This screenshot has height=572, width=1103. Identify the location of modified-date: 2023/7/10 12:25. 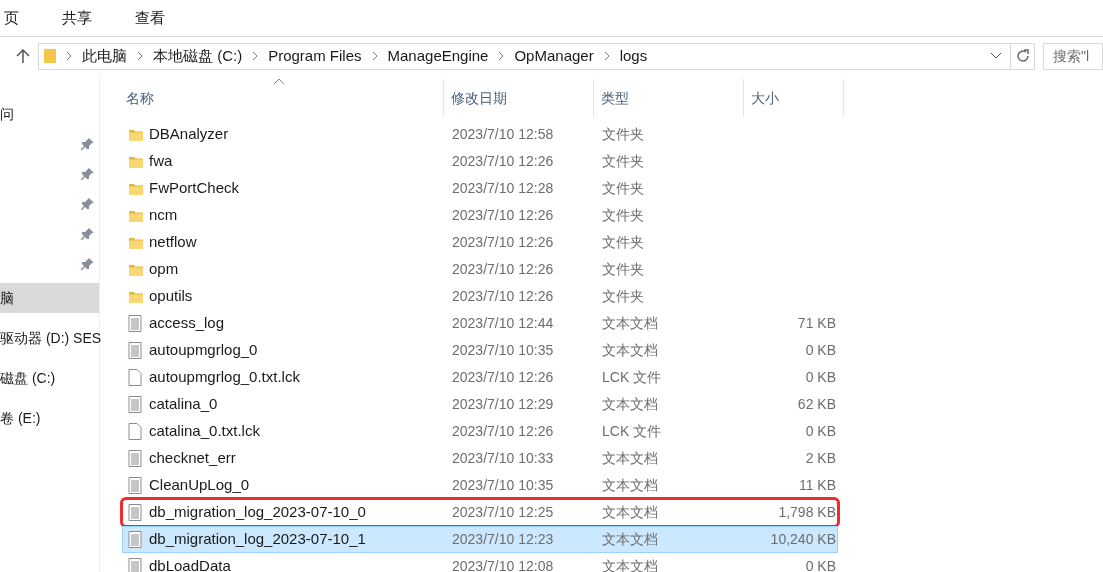
(503, 512).